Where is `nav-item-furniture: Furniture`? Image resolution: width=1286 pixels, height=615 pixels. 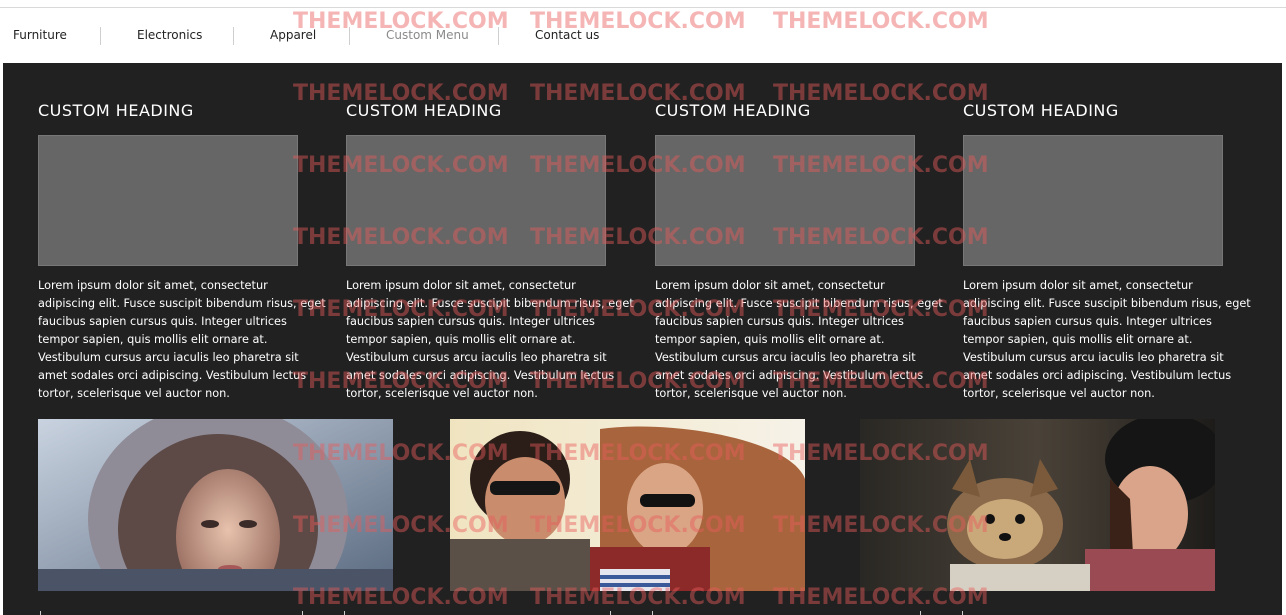 nav-item-furniture: Furniture is located at coordinates (40, 35).